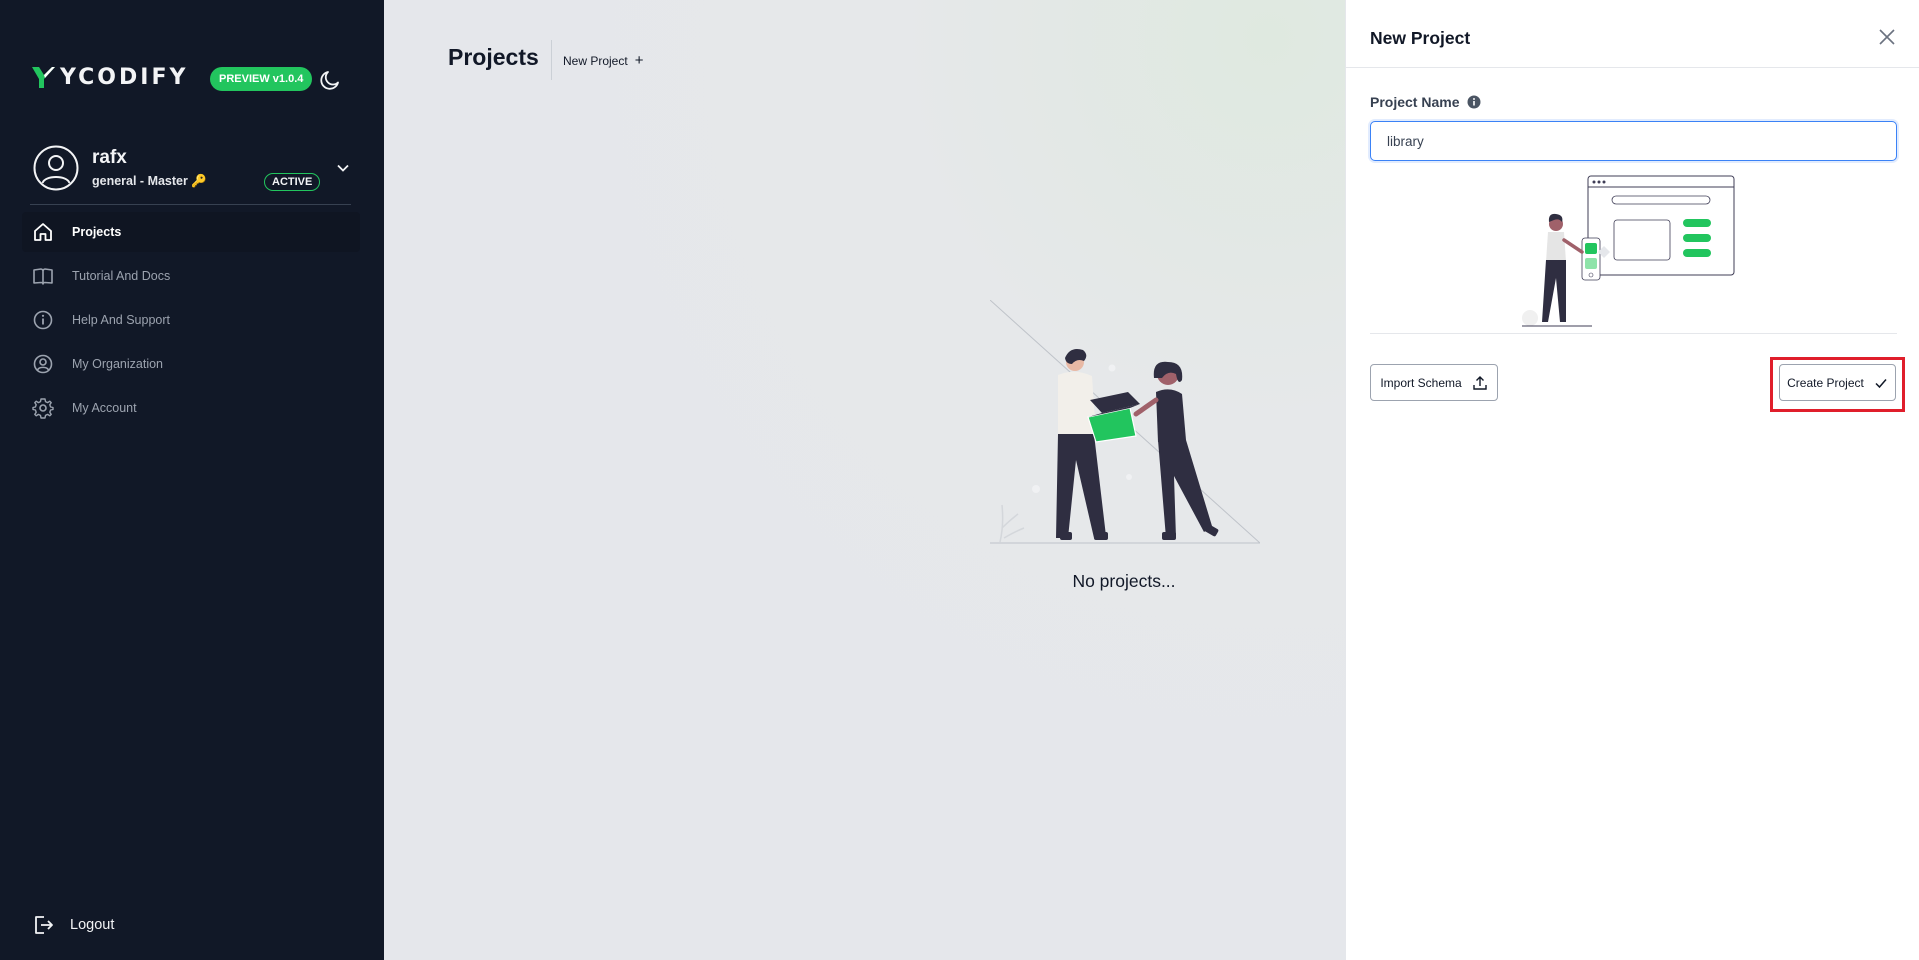 The width and height of the screenshot is (1919, 960). I want to click on upload-icon, so click(1479, 382).